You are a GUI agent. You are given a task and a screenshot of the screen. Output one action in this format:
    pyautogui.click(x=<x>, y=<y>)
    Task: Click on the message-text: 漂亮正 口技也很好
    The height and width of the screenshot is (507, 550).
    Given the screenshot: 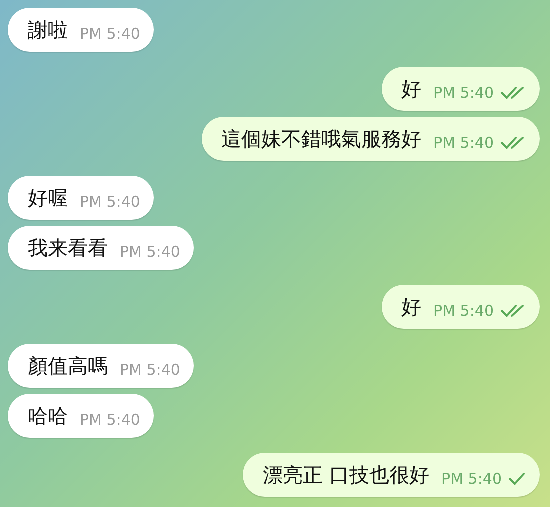 What is the action you would take?
    pyautogui.click(x=346, y=475)
    